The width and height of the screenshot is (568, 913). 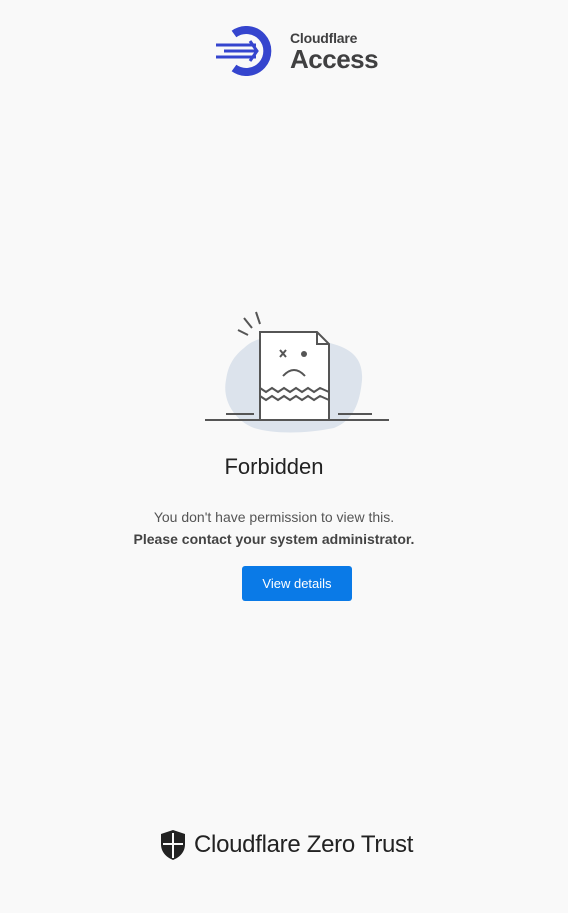 I want to click on logo-text: Cloudflare Access, so click(x=334, y=51).